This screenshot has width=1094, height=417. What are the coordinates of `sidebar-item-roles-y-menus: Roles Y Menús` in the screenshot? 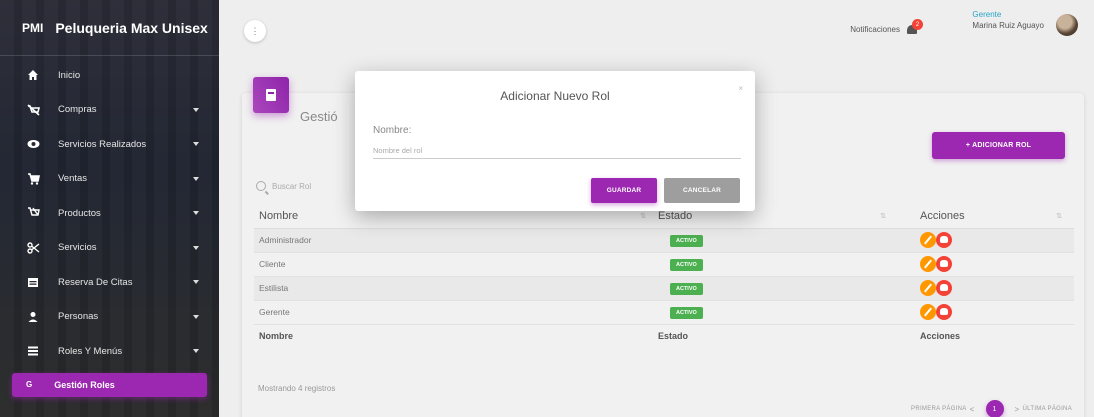 It's located at (109, 351).